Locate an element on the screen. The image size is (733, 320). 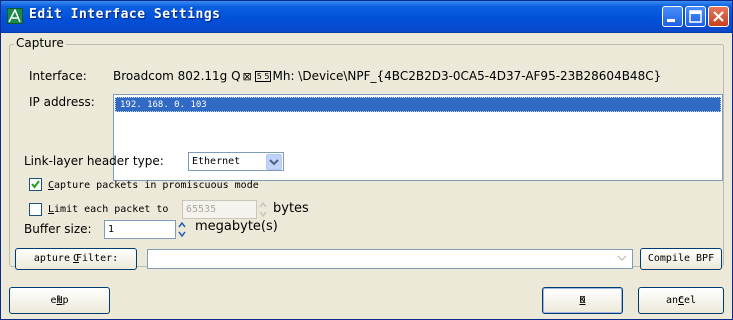
link-layer-value: Ethernet is located at coordinates (216, 161).